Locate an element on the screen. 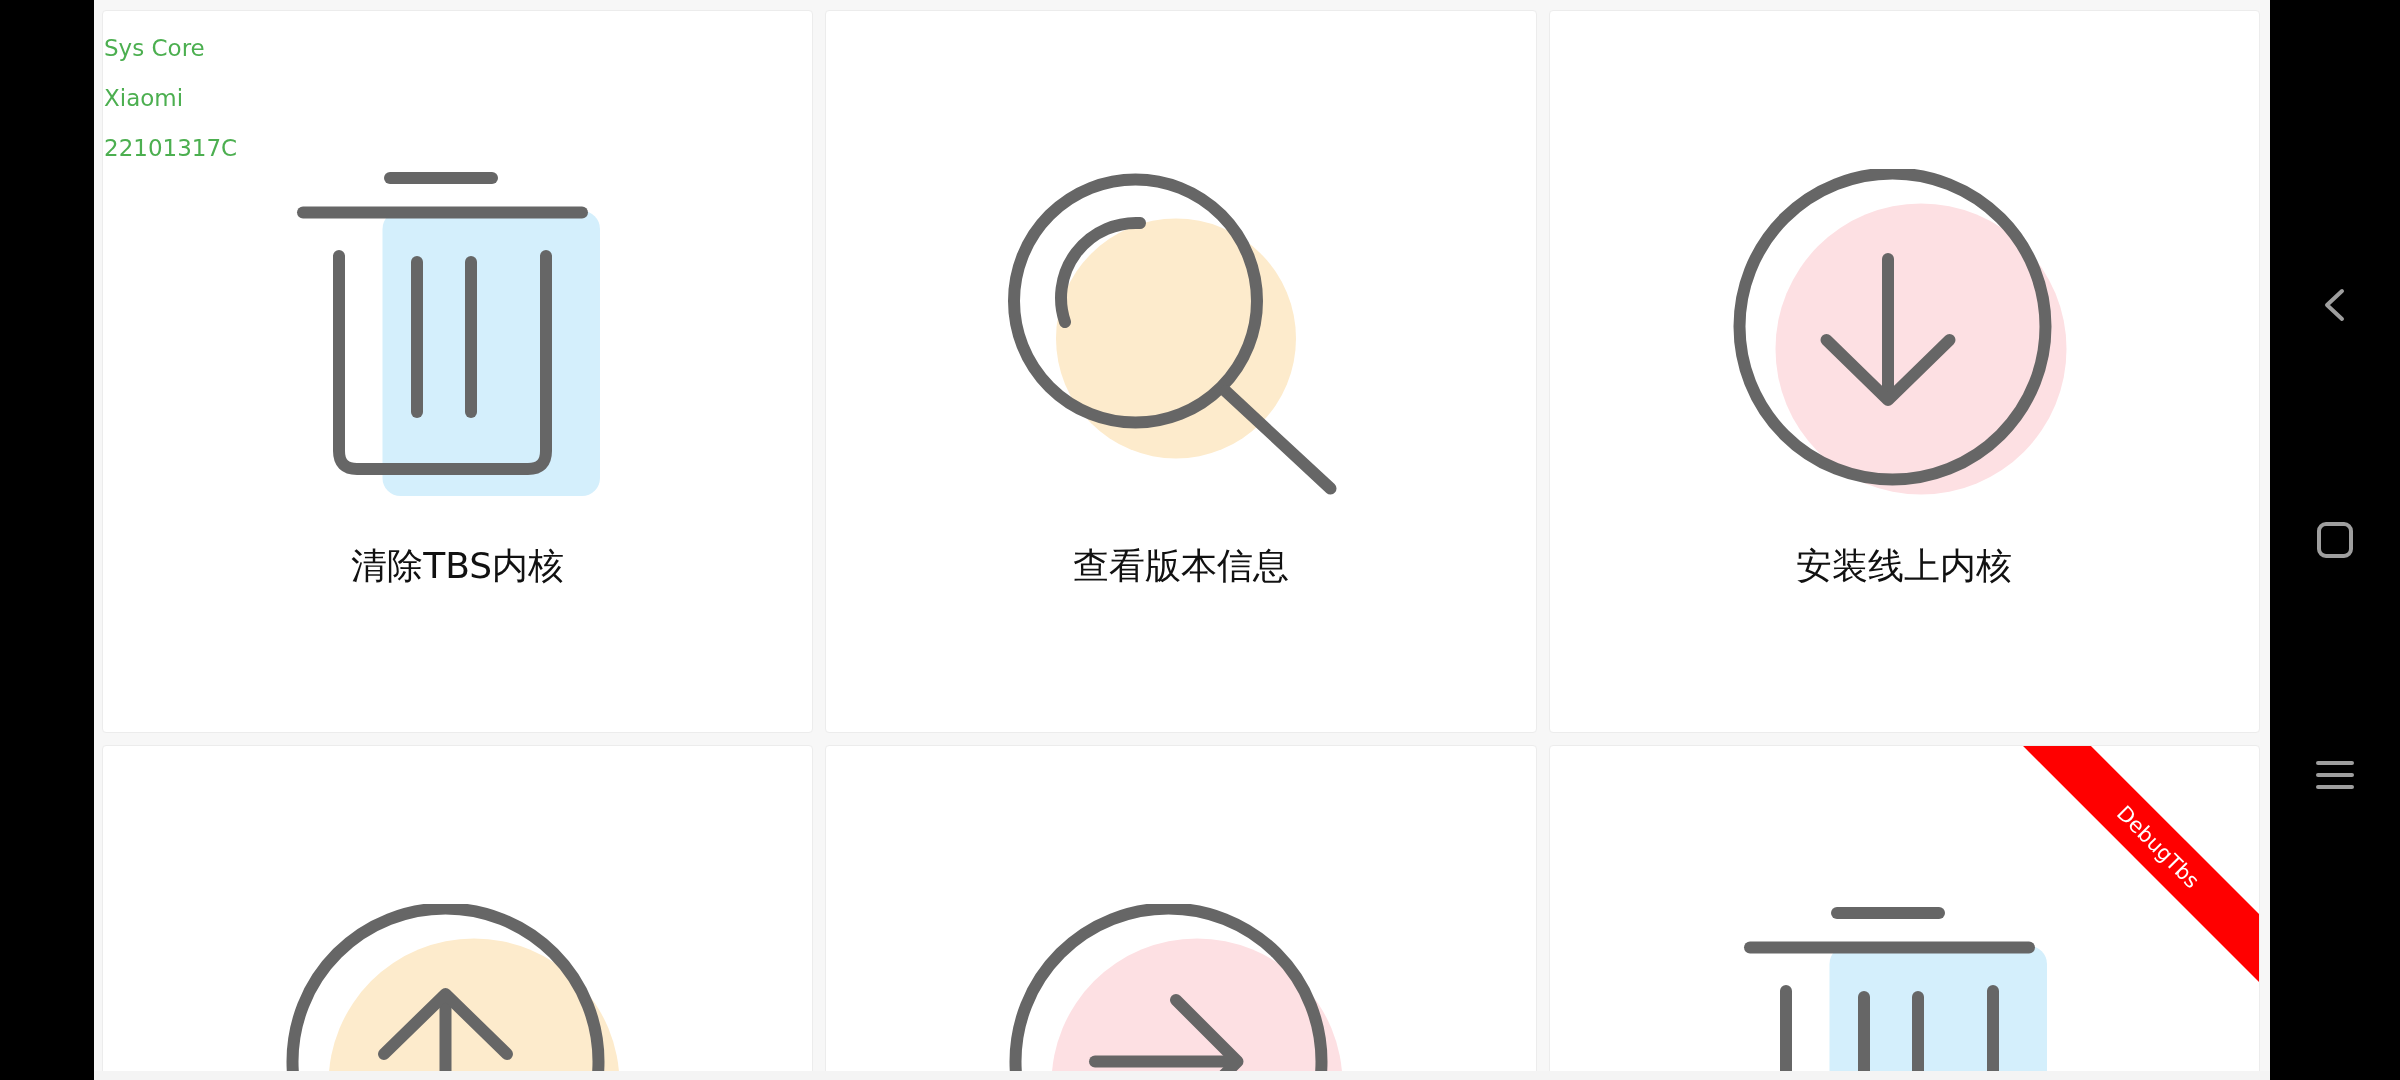 This screenshot has width=2400, height=1080. device-info-text: Sys Core is located at coordinates (155, 48).